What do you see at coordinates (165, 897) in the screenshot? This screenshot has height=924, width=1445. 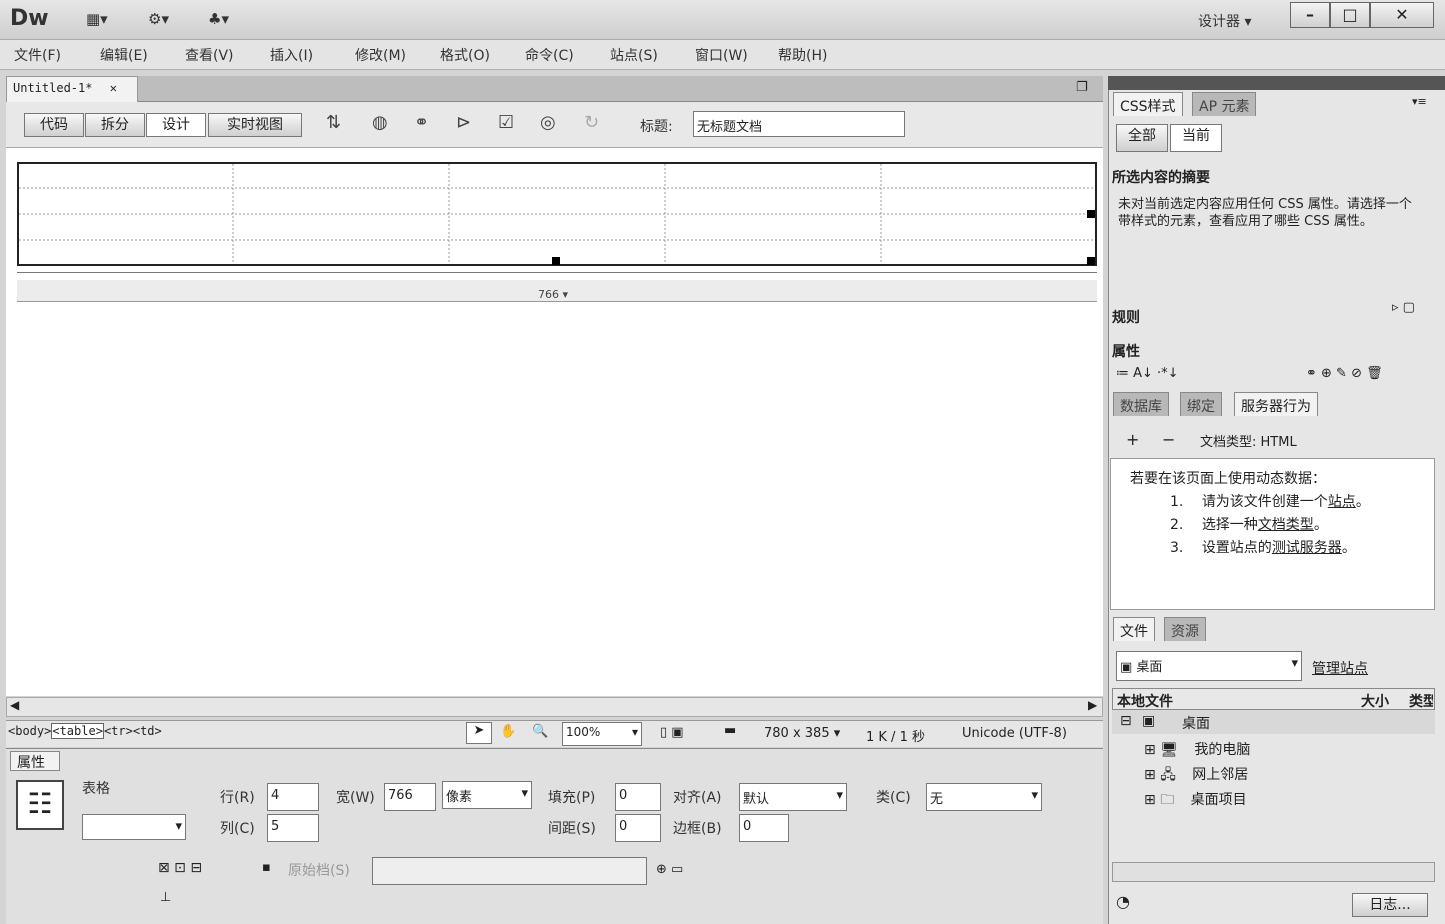 I see `convert-icon: ⊥` at bounding box center [165, 897].